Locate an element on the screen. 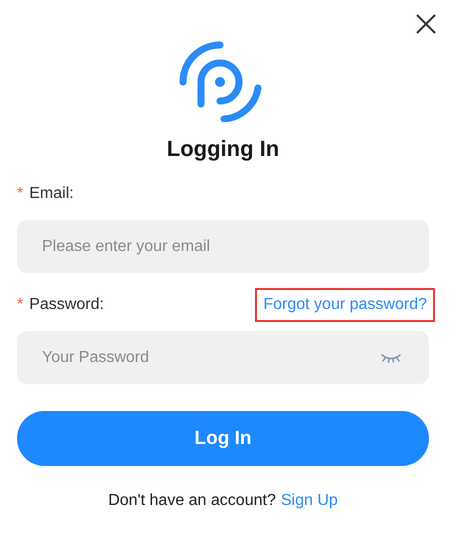  field-label: Password: is located at coordinates (66, 305).